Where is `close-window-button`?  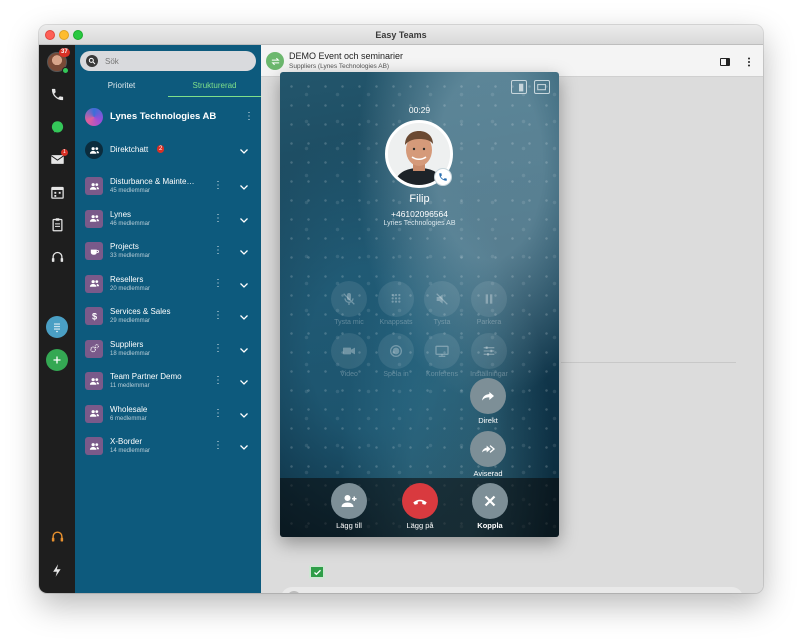 close-window-button is located at coordinates (50, 35).